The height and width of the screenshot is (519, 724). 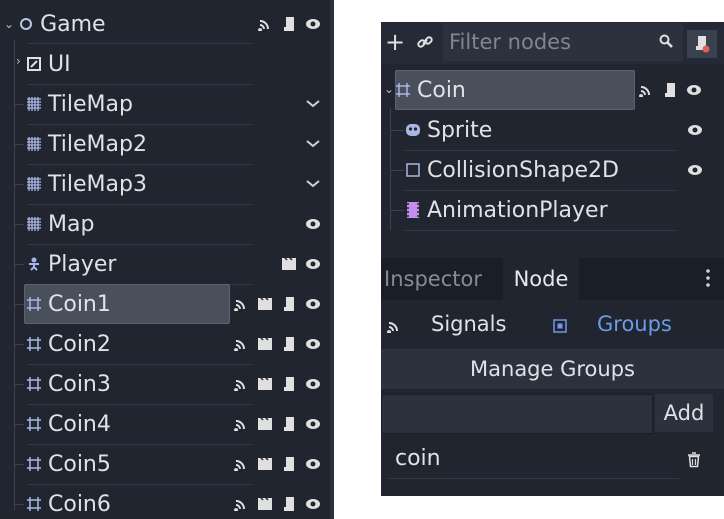 I want to click on tree-item-game: ⌄ Game, so click(x=55, y=24).